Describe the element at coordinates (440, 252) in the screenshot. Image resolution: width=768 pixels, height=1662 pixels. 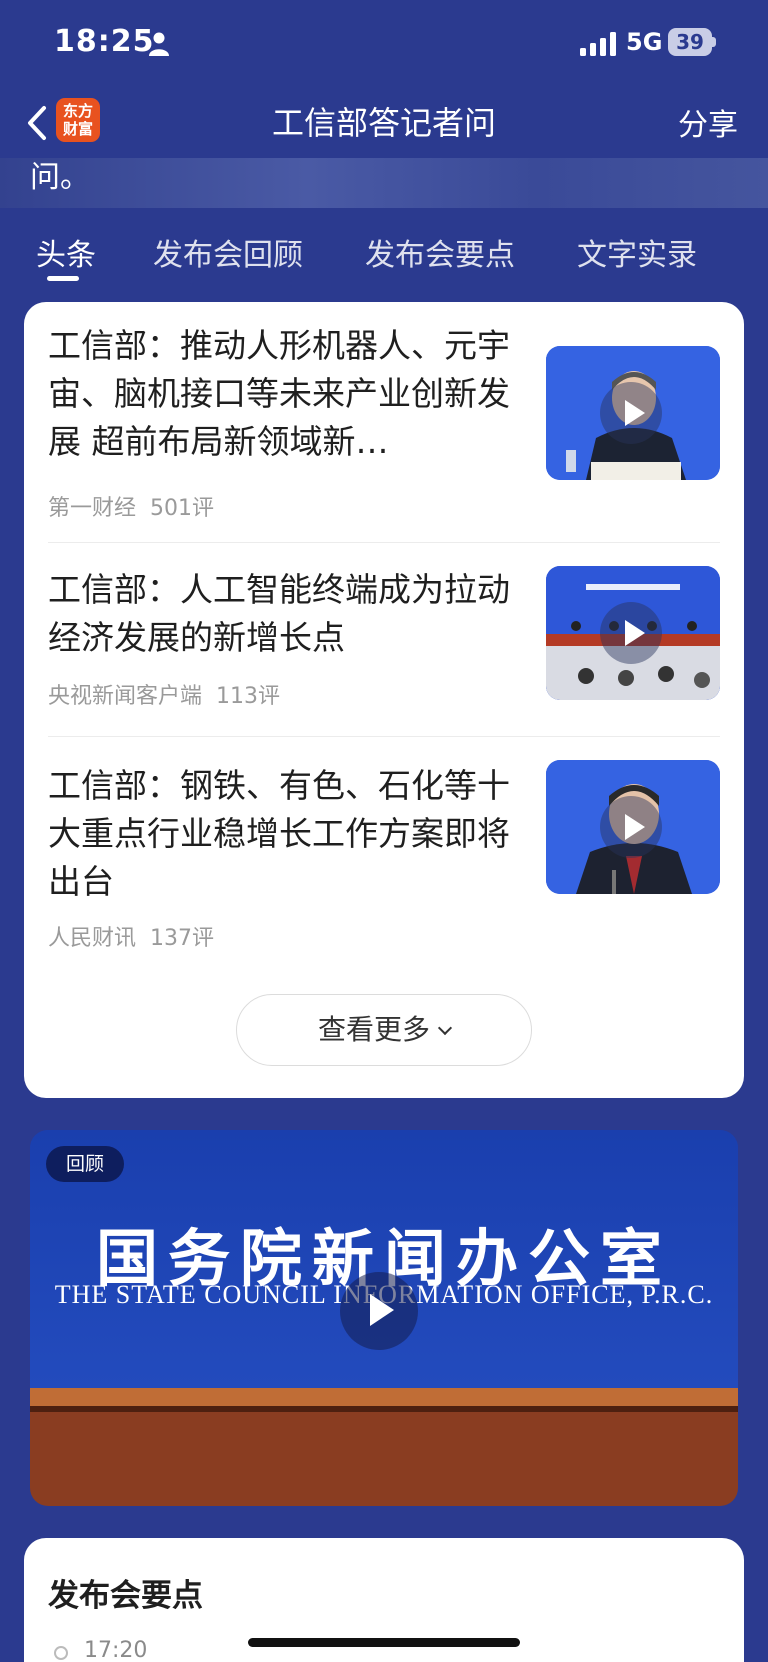
I see `tab-key-points: 发布会要点` at that location.